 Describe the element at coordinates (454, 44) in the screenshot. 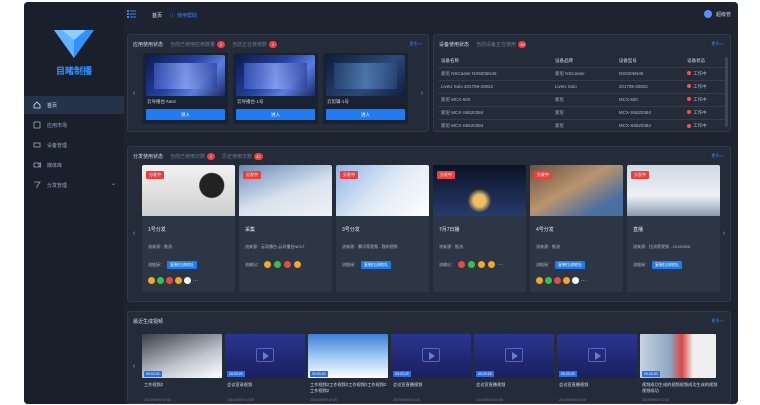

I see `devices-panel-title: 设备使用状态` at that location.